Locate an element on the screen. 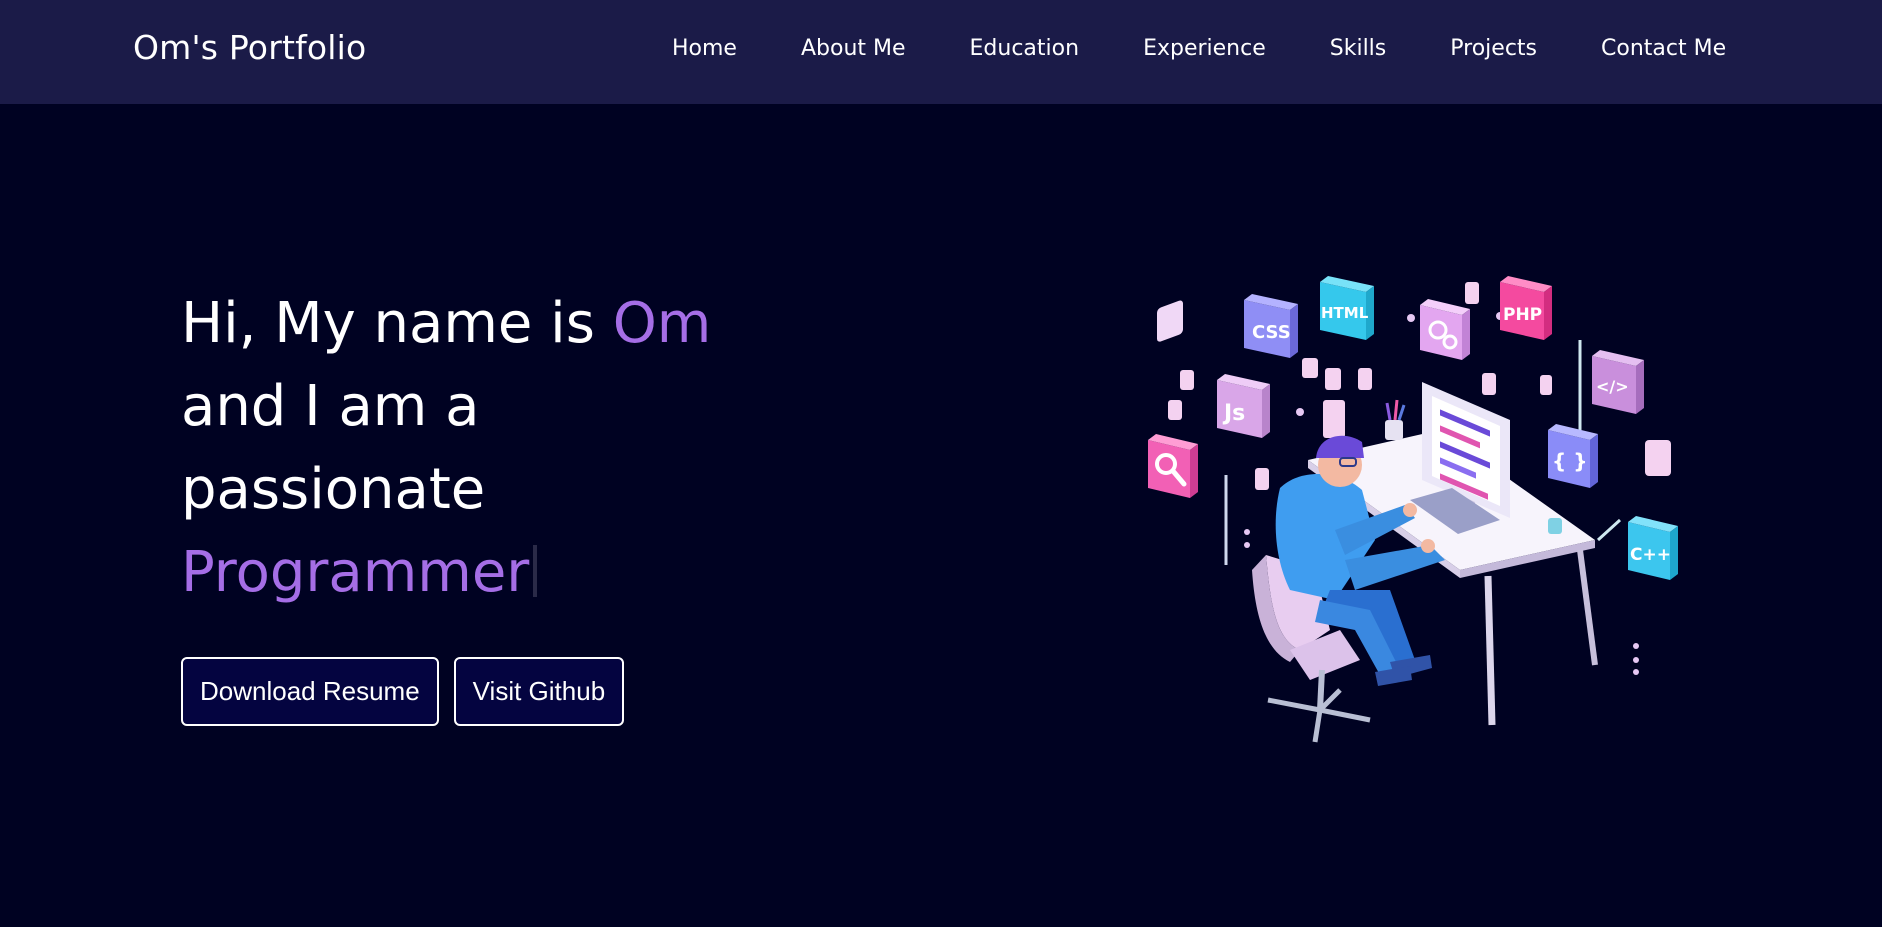 Image resolution: width=1882 pixels, height=927 pixels. php-icon: PHP is located at coordinates (1526, 308).